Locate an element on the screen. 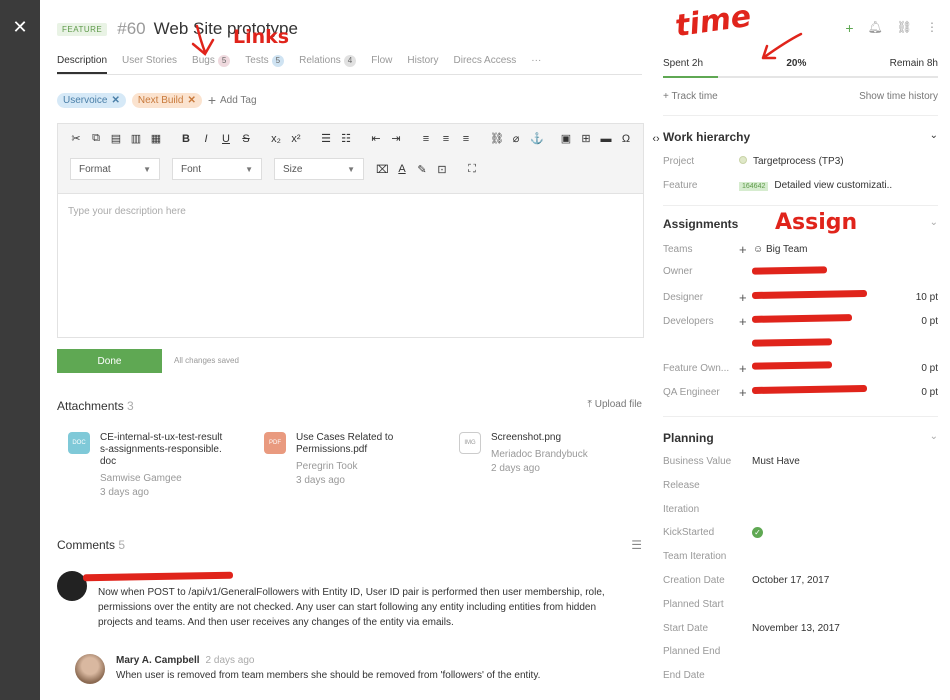 This screenshot has width=950, height=700. italic-icon: I is located at coordinates (206, 139).